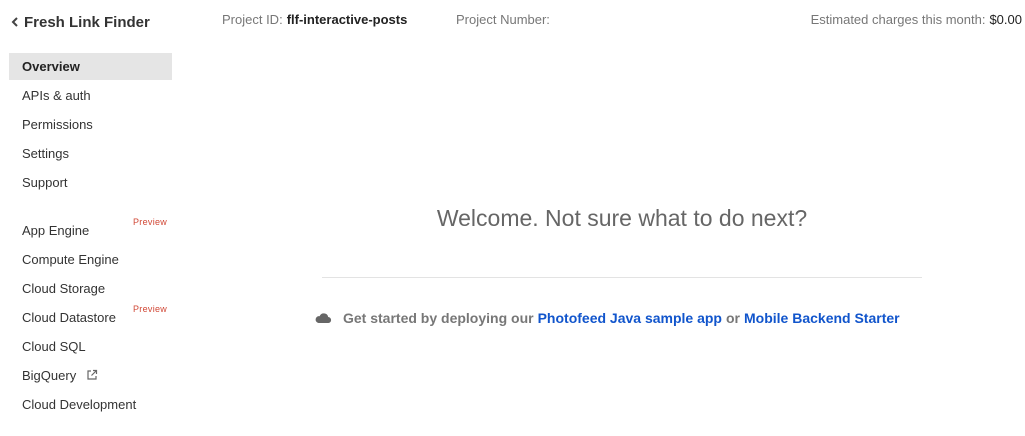 This screenshot has width=1025, height=436. I want to click on project-id-value: flf-interactive-posts, so click(347, 19).